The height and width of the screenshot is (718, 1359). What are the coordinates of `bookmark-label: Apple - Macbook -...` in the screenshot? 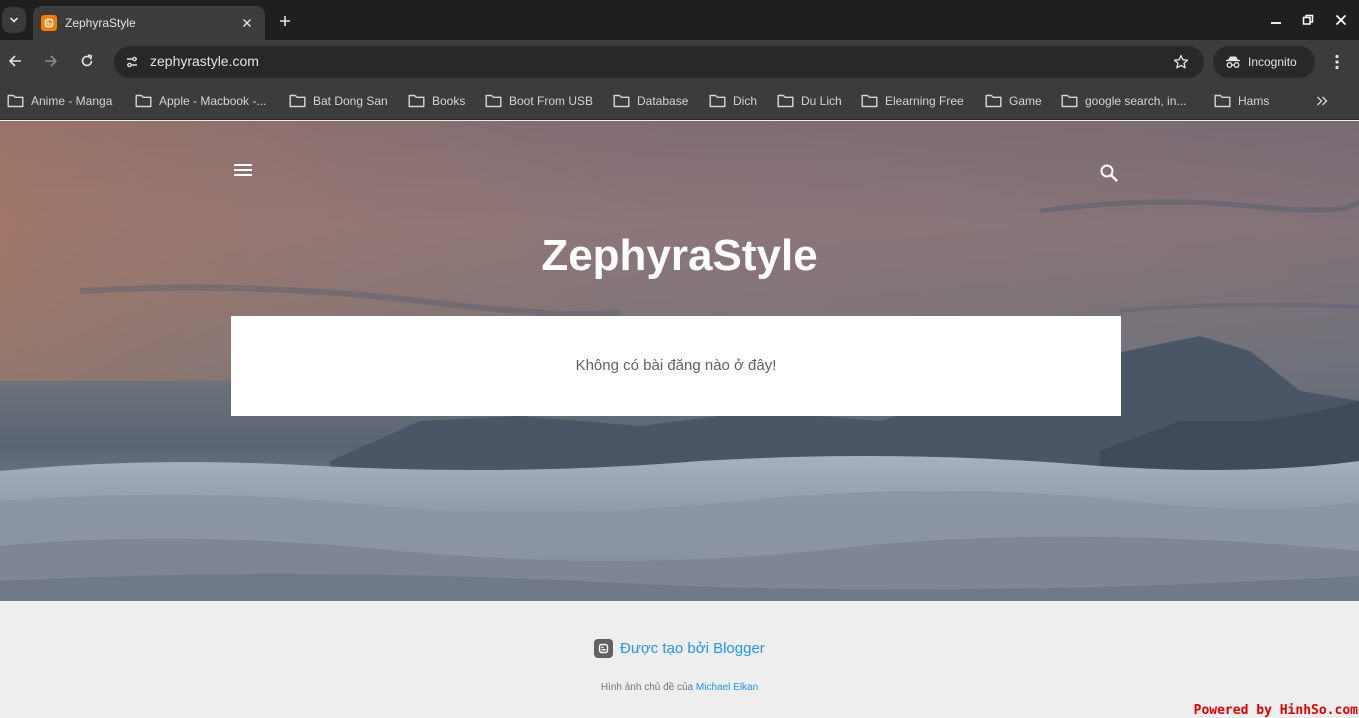 It's located at (213, 101).